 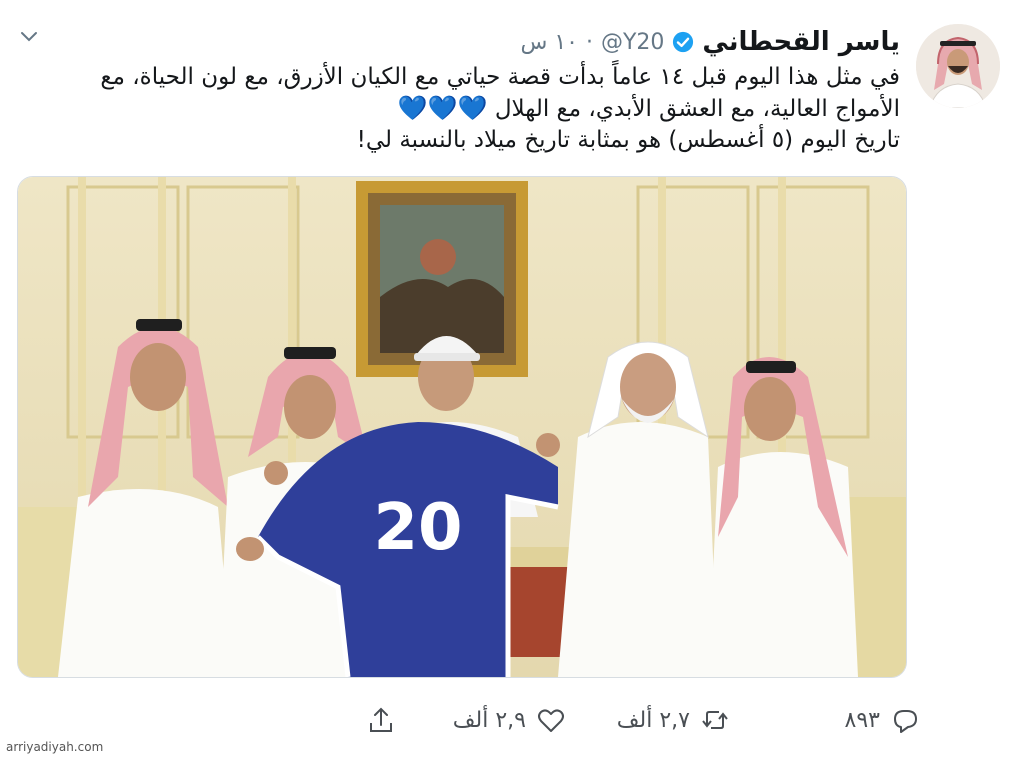 What do you see at coordinates (862, 720) in the screenshot?
I see `reply-count: ٨٩٣` at bounding box center [862, 720].